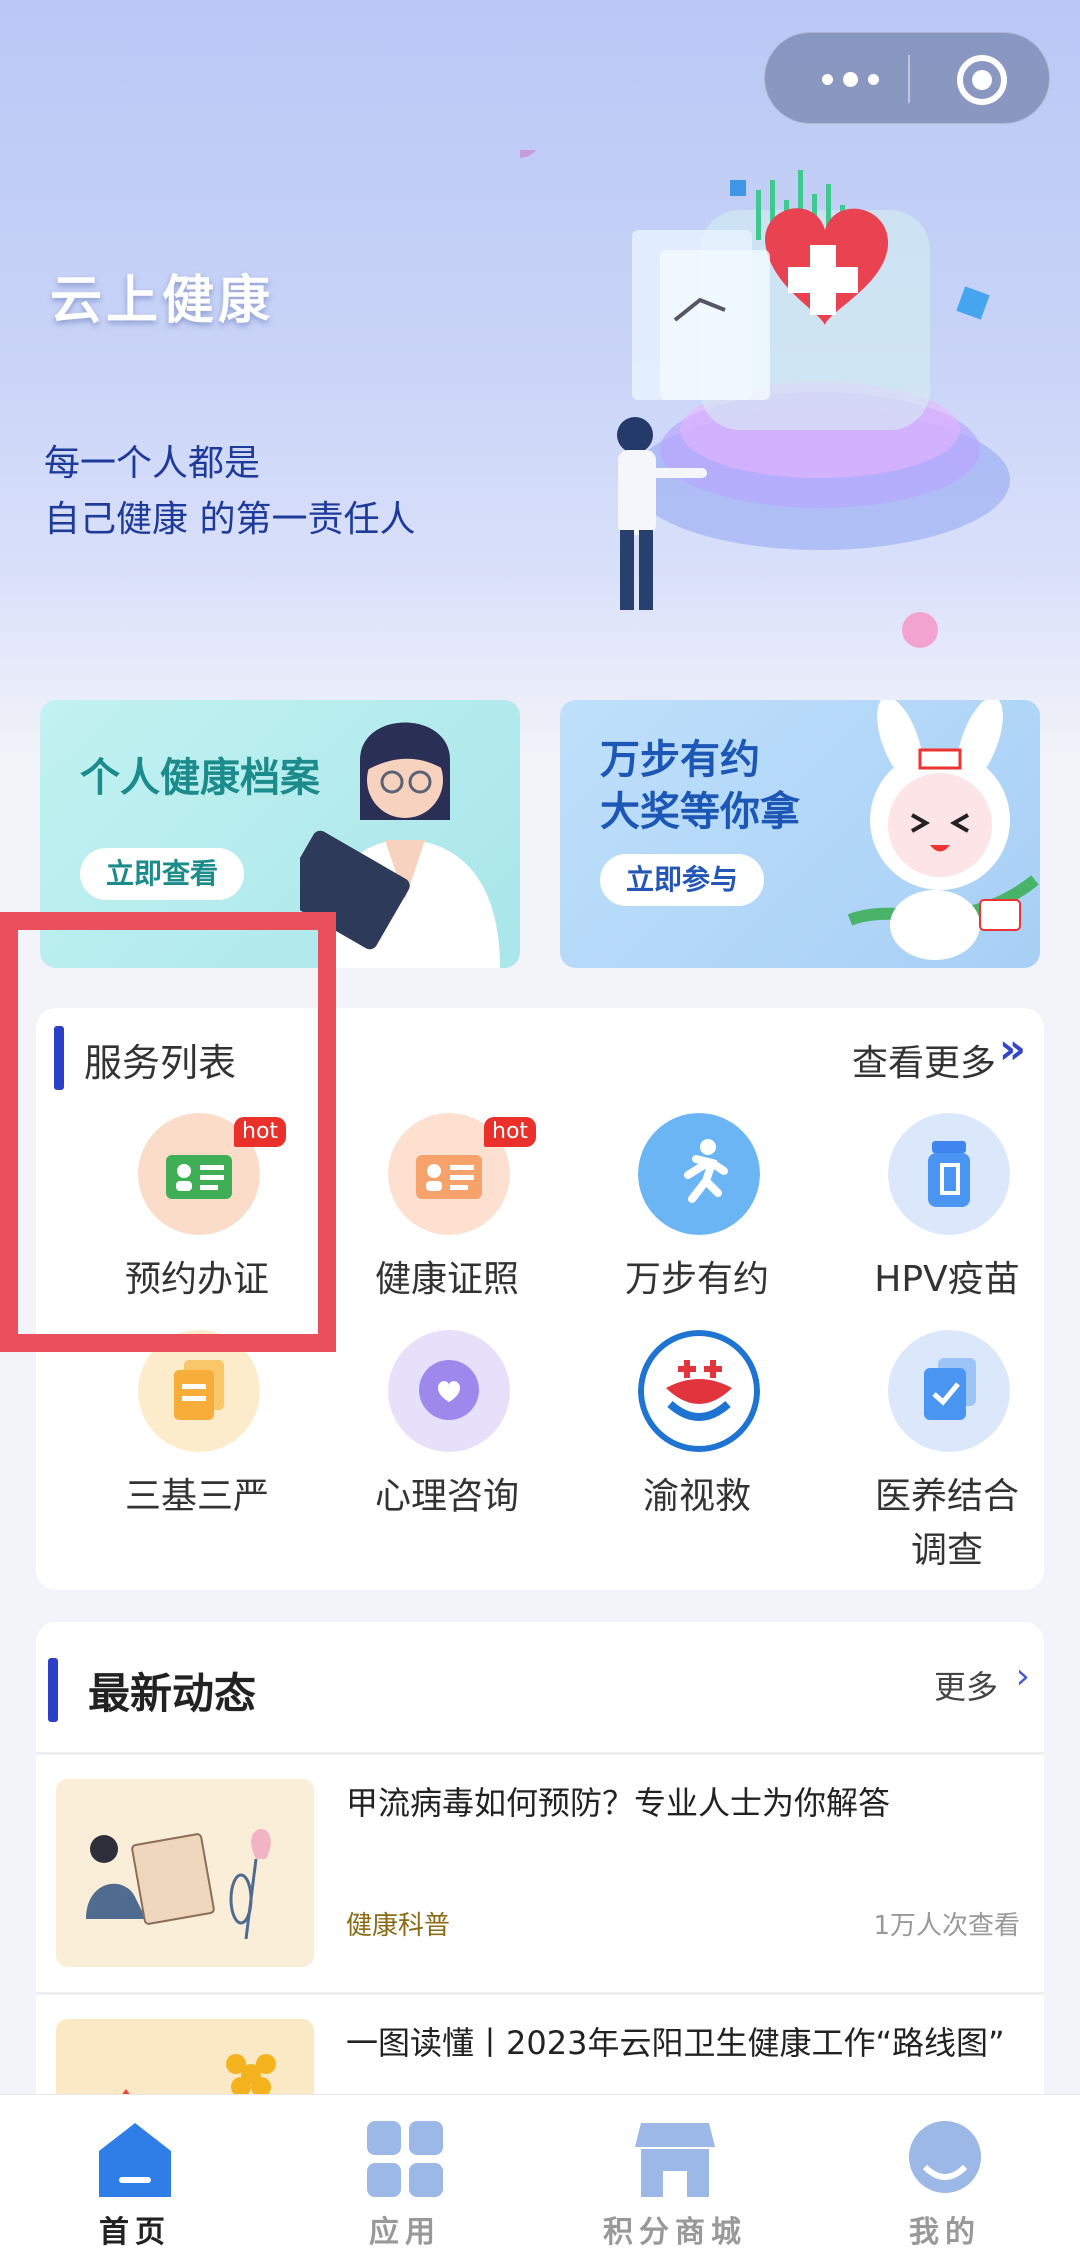 The height and width of the screenshot is (2260, 1080). I want to click on more-news-link: 更多, so click(966, 1685).